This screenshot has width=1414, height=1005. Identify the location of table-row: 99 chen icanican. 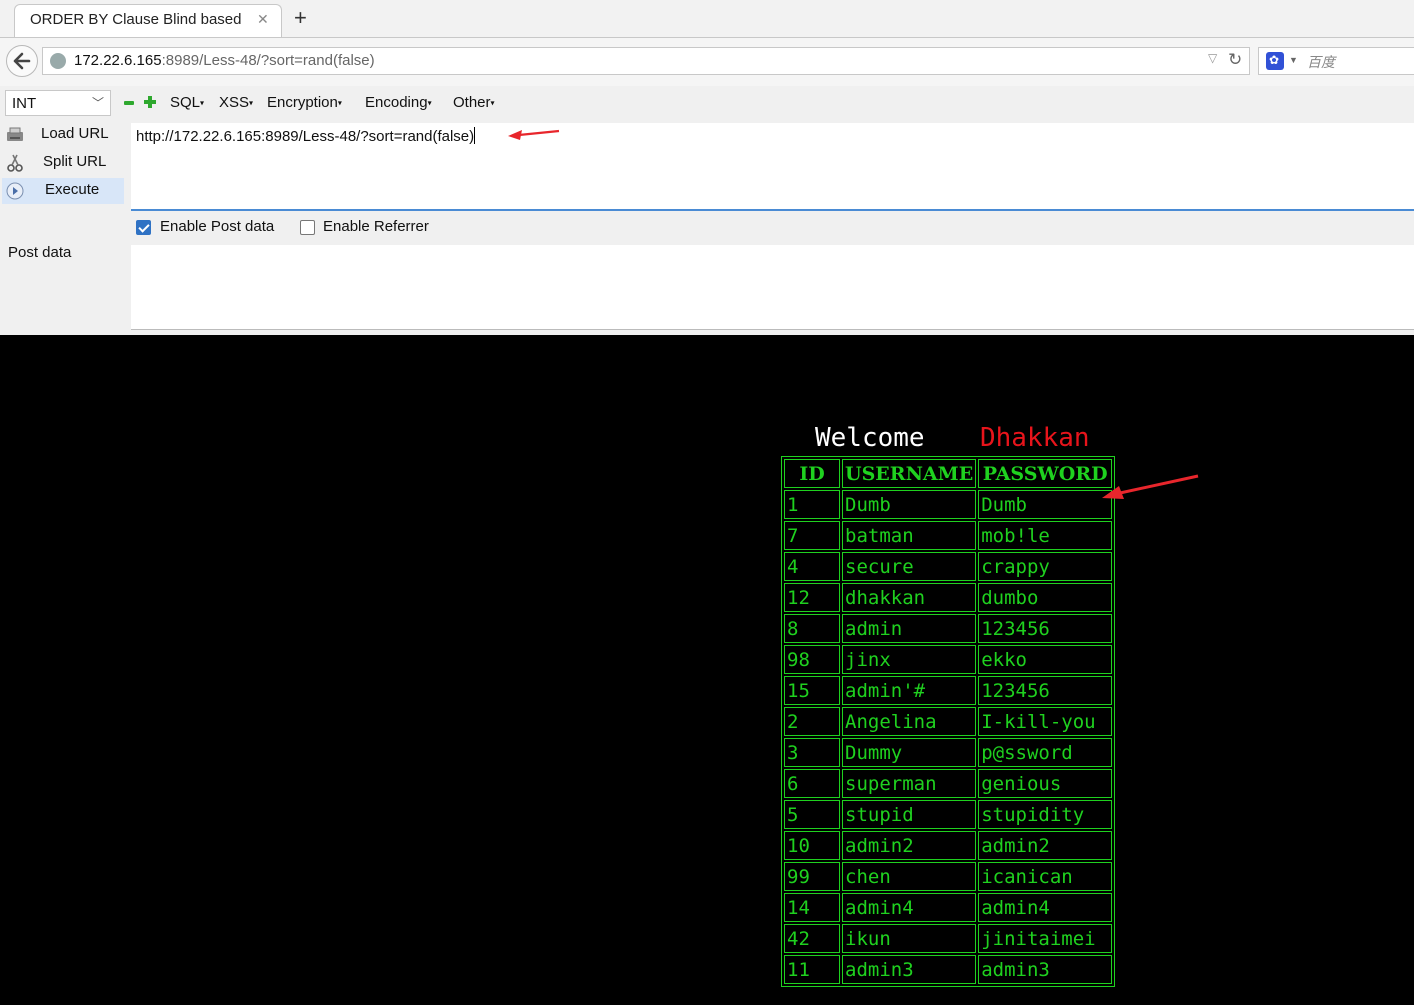
(948, 876).